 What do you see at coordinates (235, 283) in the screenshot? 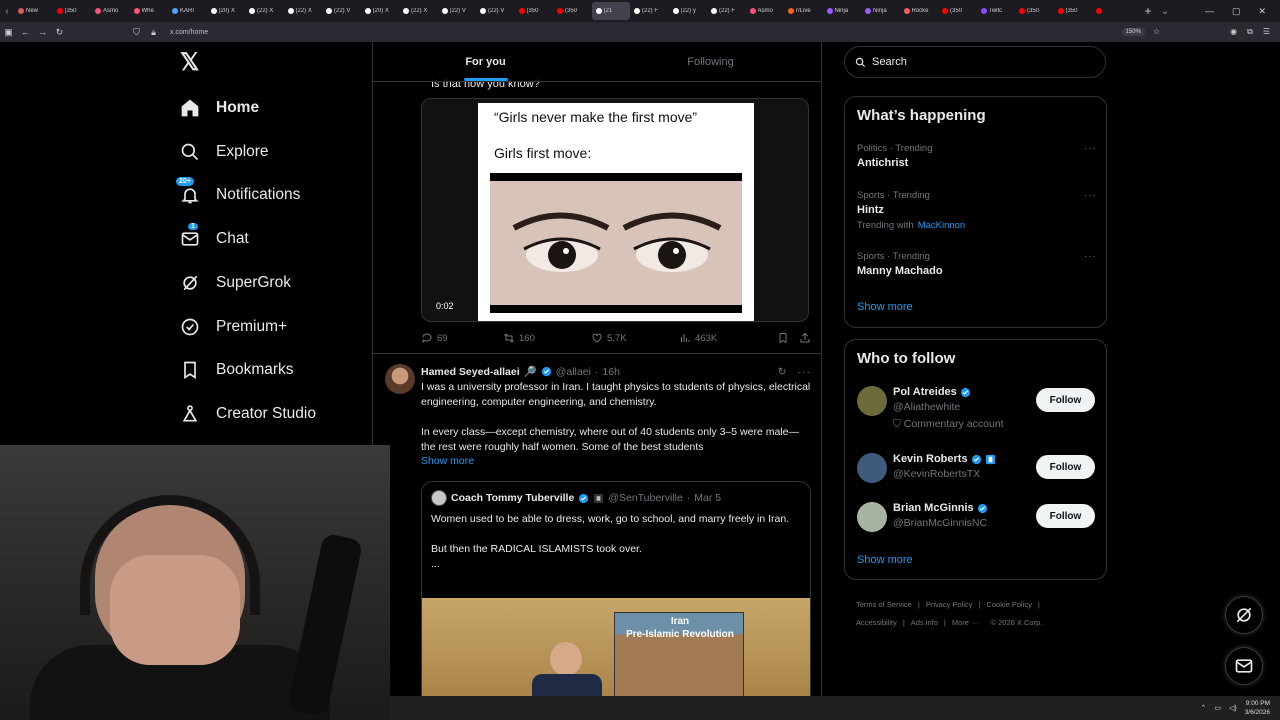
I see `nav-item-supergrok: SuperGrok` at bounding box center [235, 283].